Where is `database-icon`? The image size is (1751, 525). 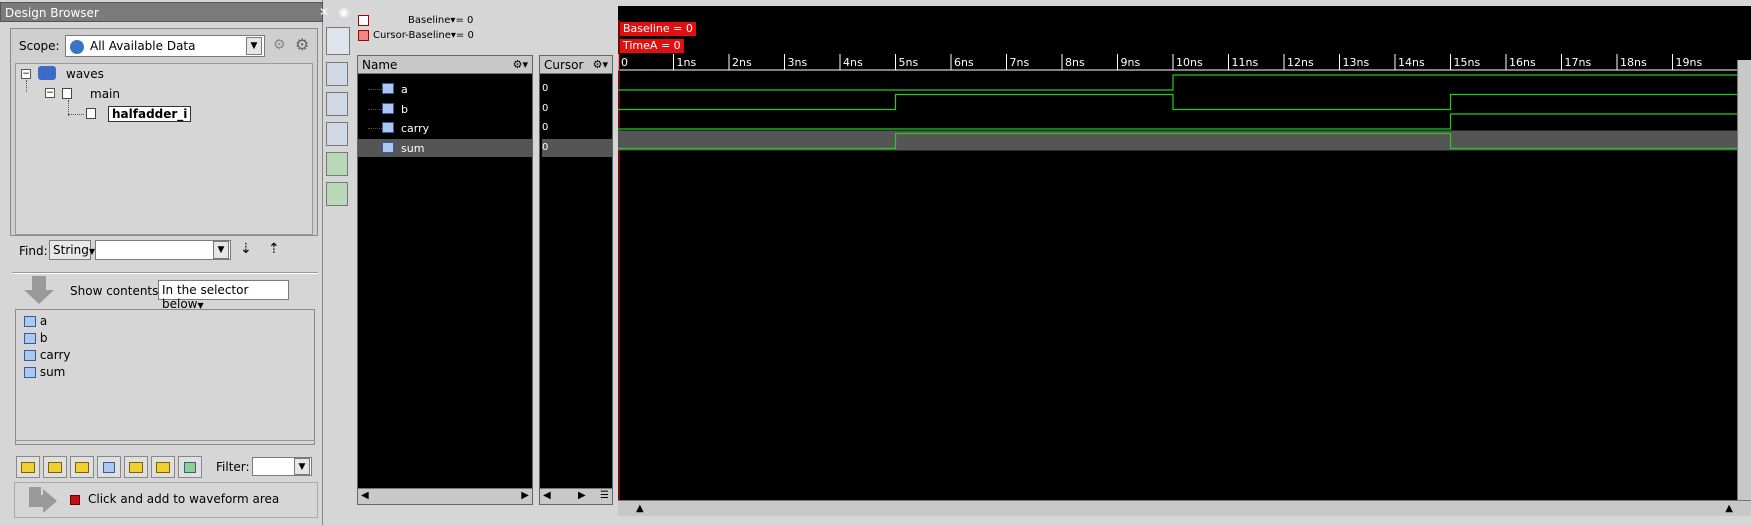
database-icon is located at coordinates (47, 73).